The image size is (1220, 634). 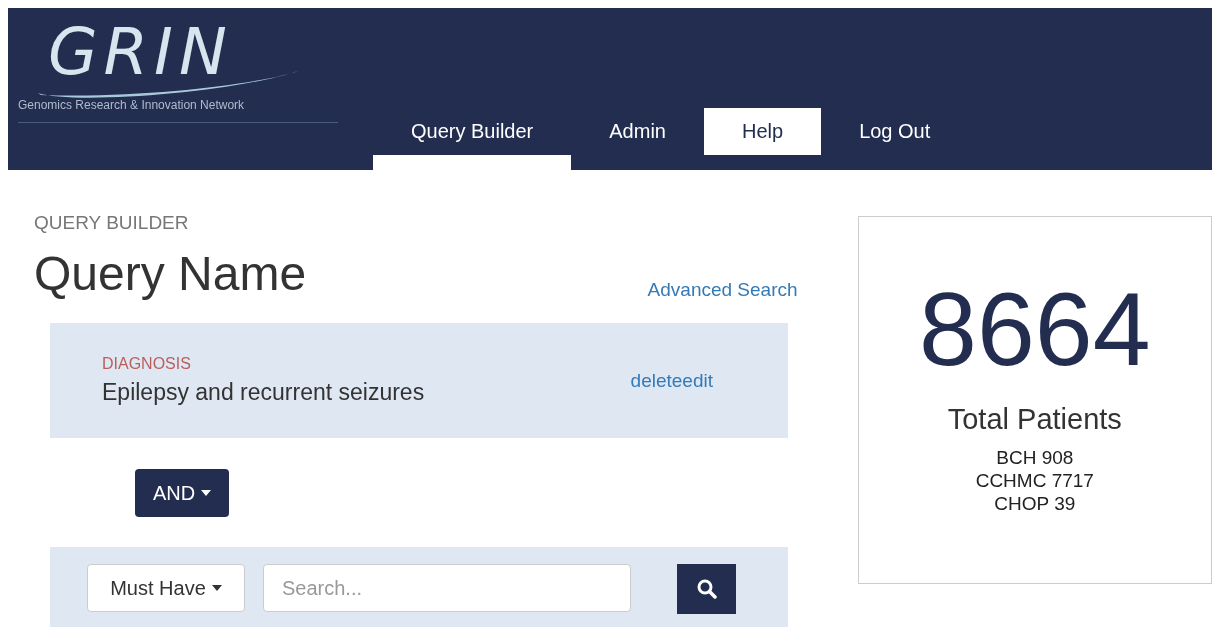 I want to click on nav-tab: Query Builder, so click(x=472, y=139).